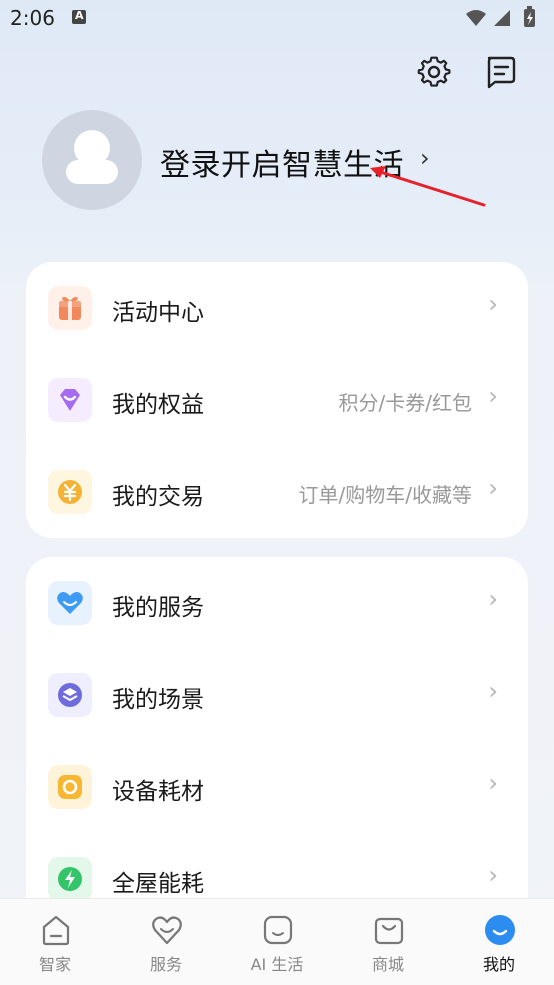 The image size is (554, 985). What do you see at coordinates (277, 492) in the screenshot?
I see `row-my-transactions: 我的交易 订单/购物车/收藏等 ›` at bounding box center [277, 492].